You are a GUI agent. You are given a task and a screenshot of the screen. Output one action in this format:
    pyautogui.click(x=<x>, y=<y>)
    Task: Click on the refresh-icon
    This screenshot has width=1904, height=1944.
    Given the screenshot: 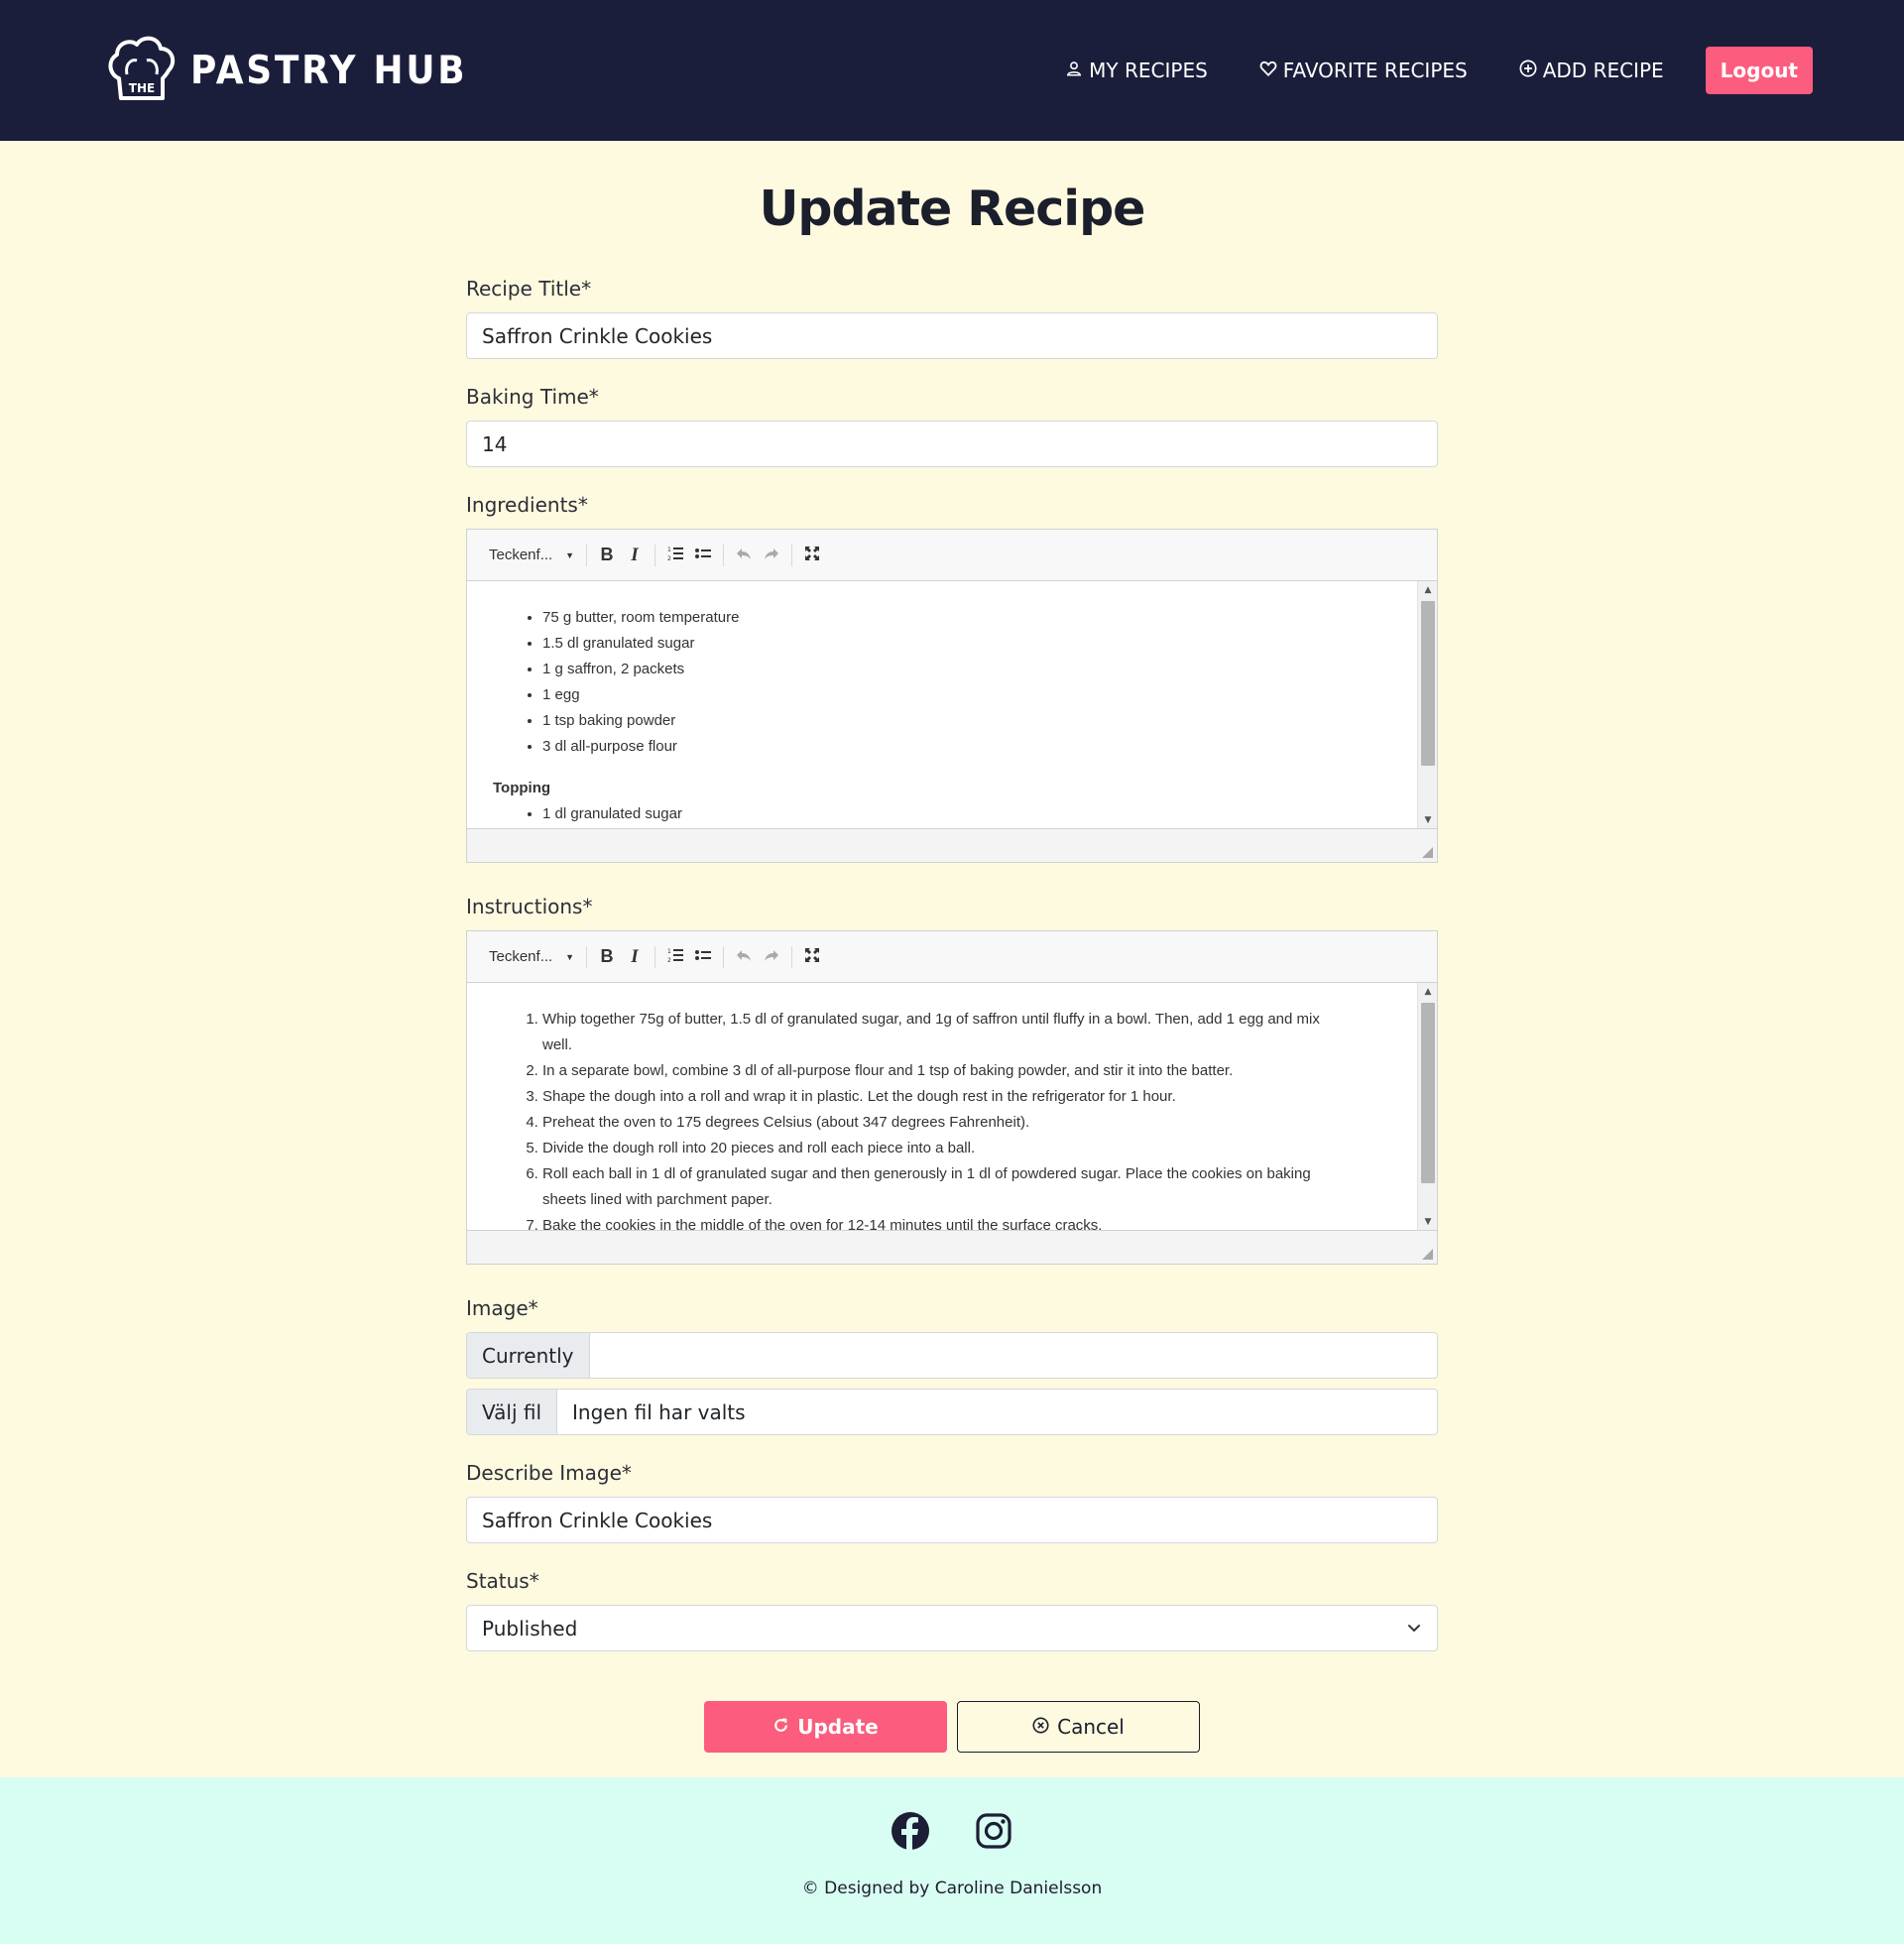 What is the action you would take?
    pyautogui.click(x=781, y=1727)
    